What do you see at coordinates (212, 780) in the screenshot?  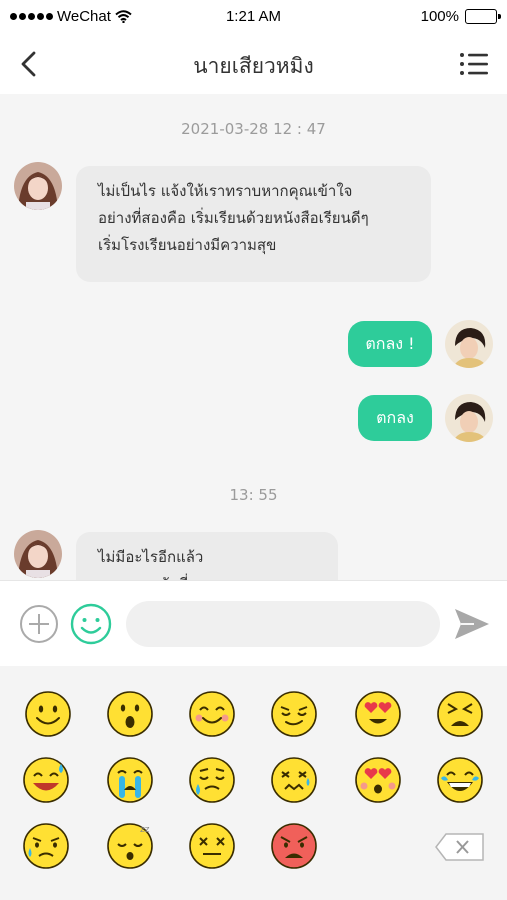 I see `disappointed-relieved-emoji-icon` at bounding box center [212, 780].